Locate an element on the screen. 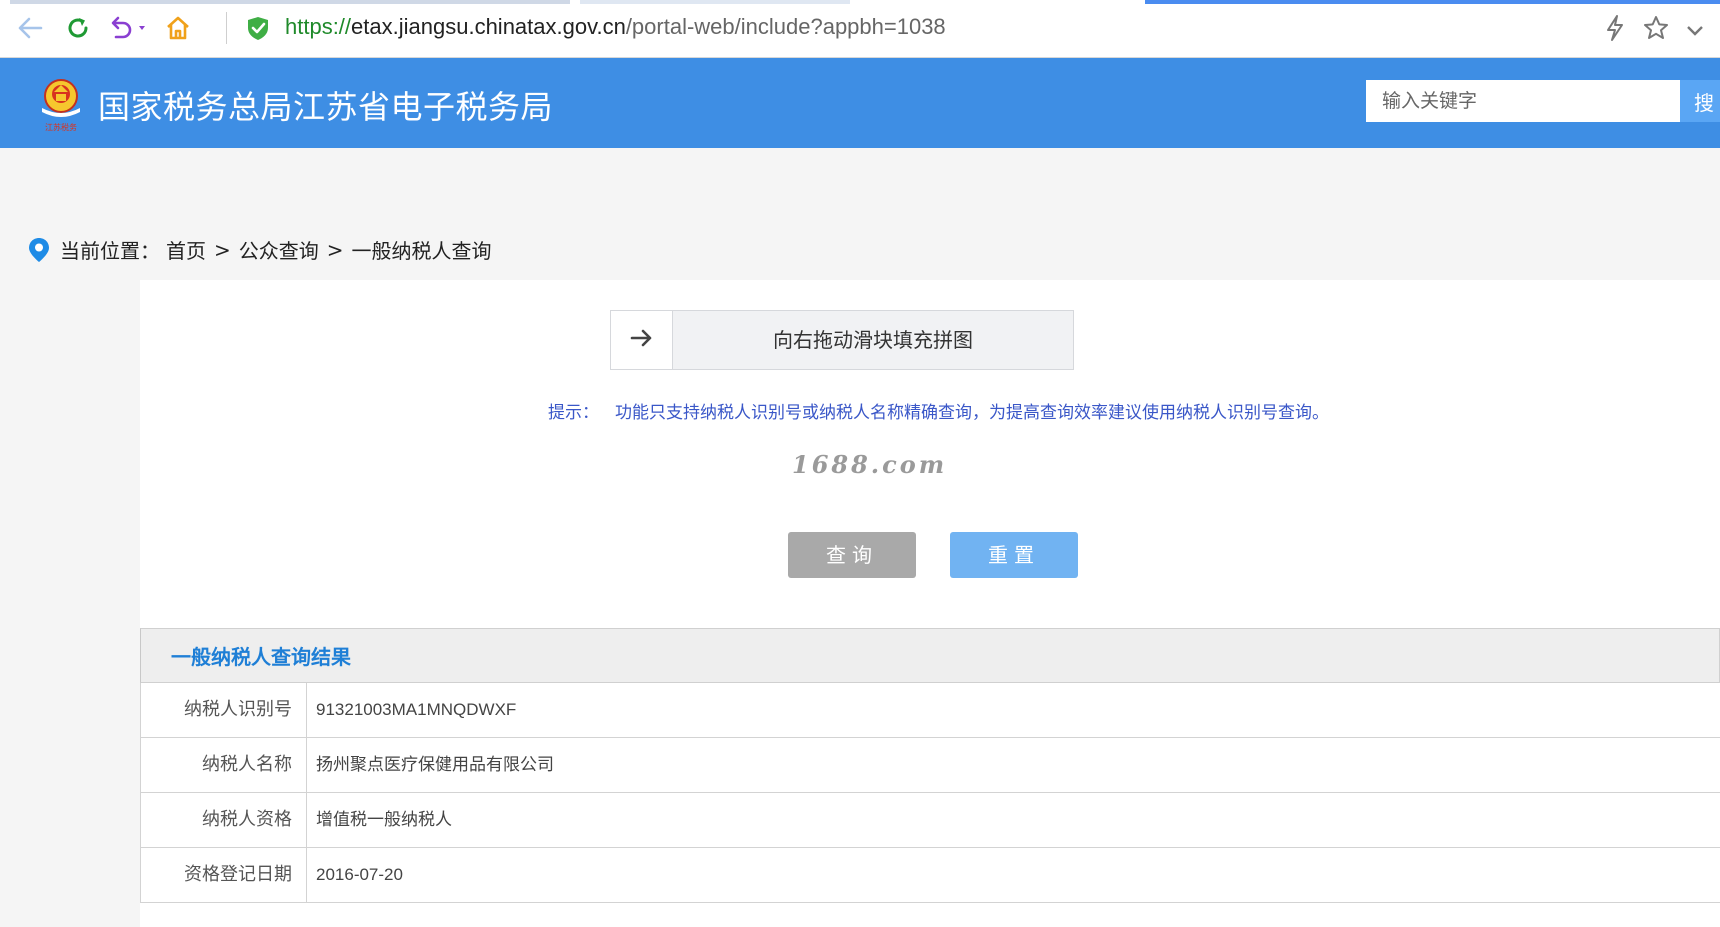 This screenshot has width=1720, height=927. table-row: 资格登记日期 2016-07-20 is located at coordinates (930, 875).